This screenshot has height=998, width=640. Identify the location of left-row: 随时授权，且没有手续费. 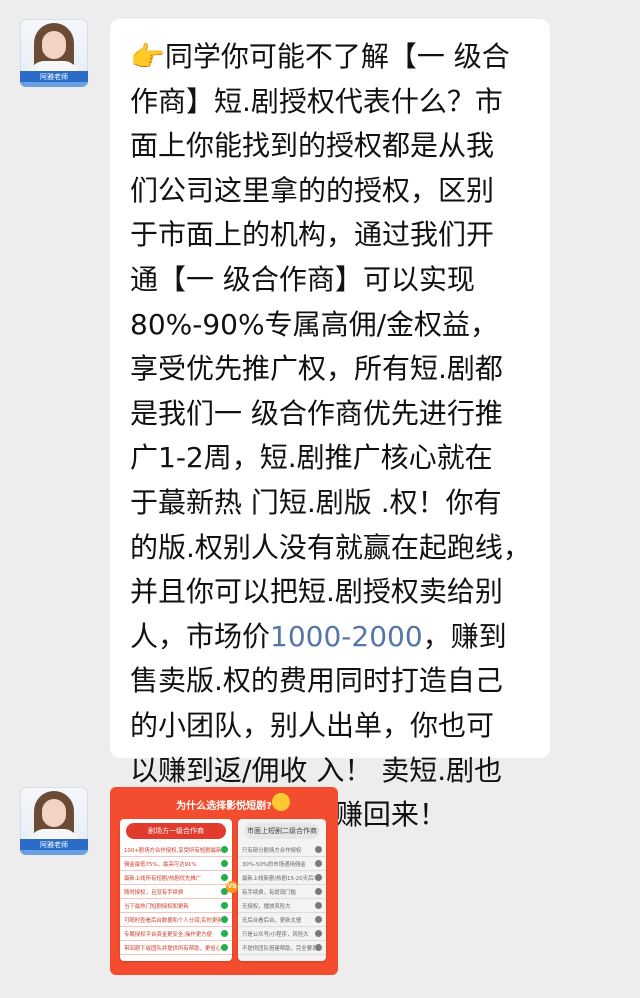
(176, 892).